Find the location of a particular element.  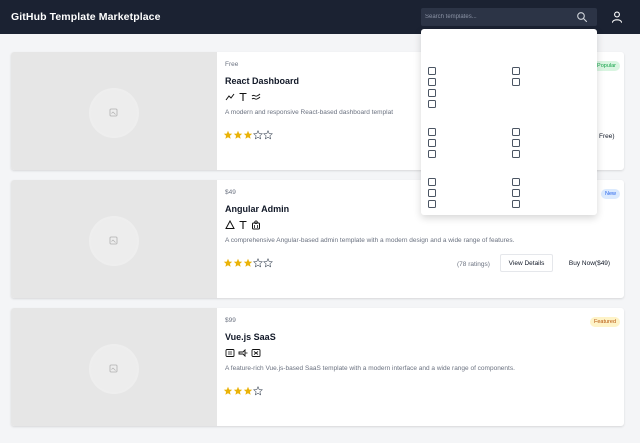

angular-icon is located at coordinates (230, 224).